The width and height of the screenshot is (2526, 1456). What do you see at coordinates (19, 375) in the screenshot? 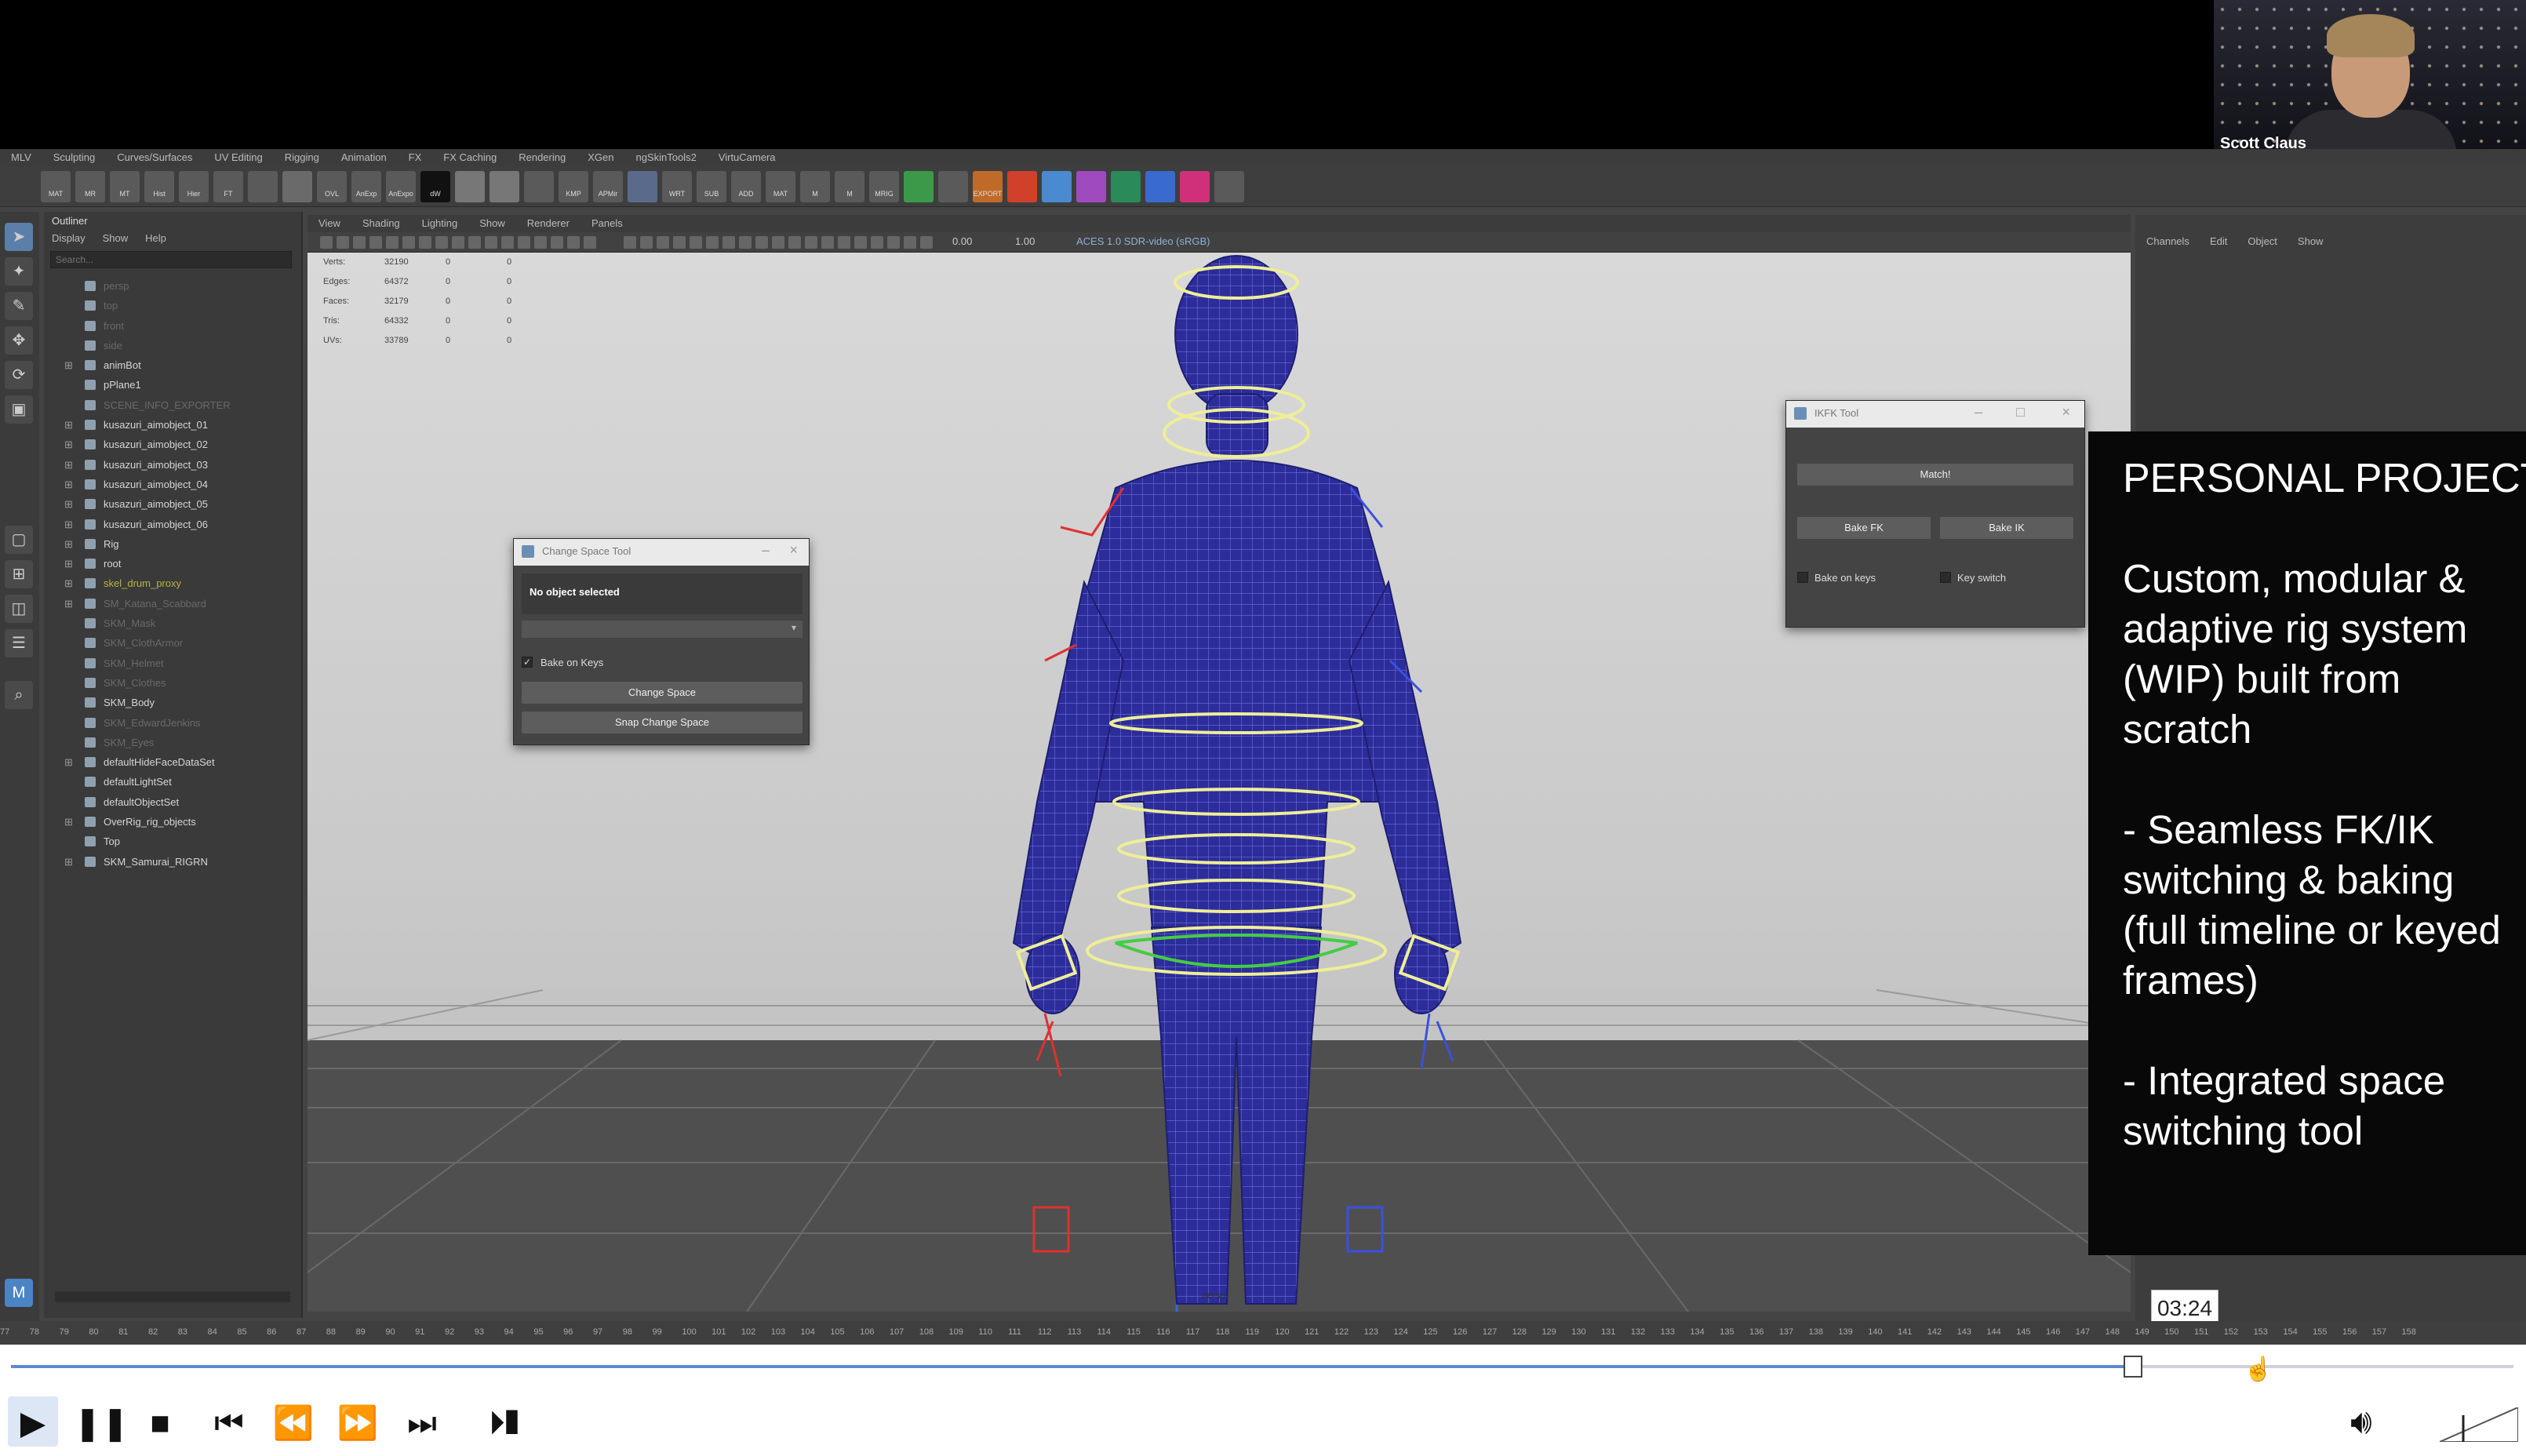
I see `rotate-tool-icon: ⟳` at bounding box center [19, 375].